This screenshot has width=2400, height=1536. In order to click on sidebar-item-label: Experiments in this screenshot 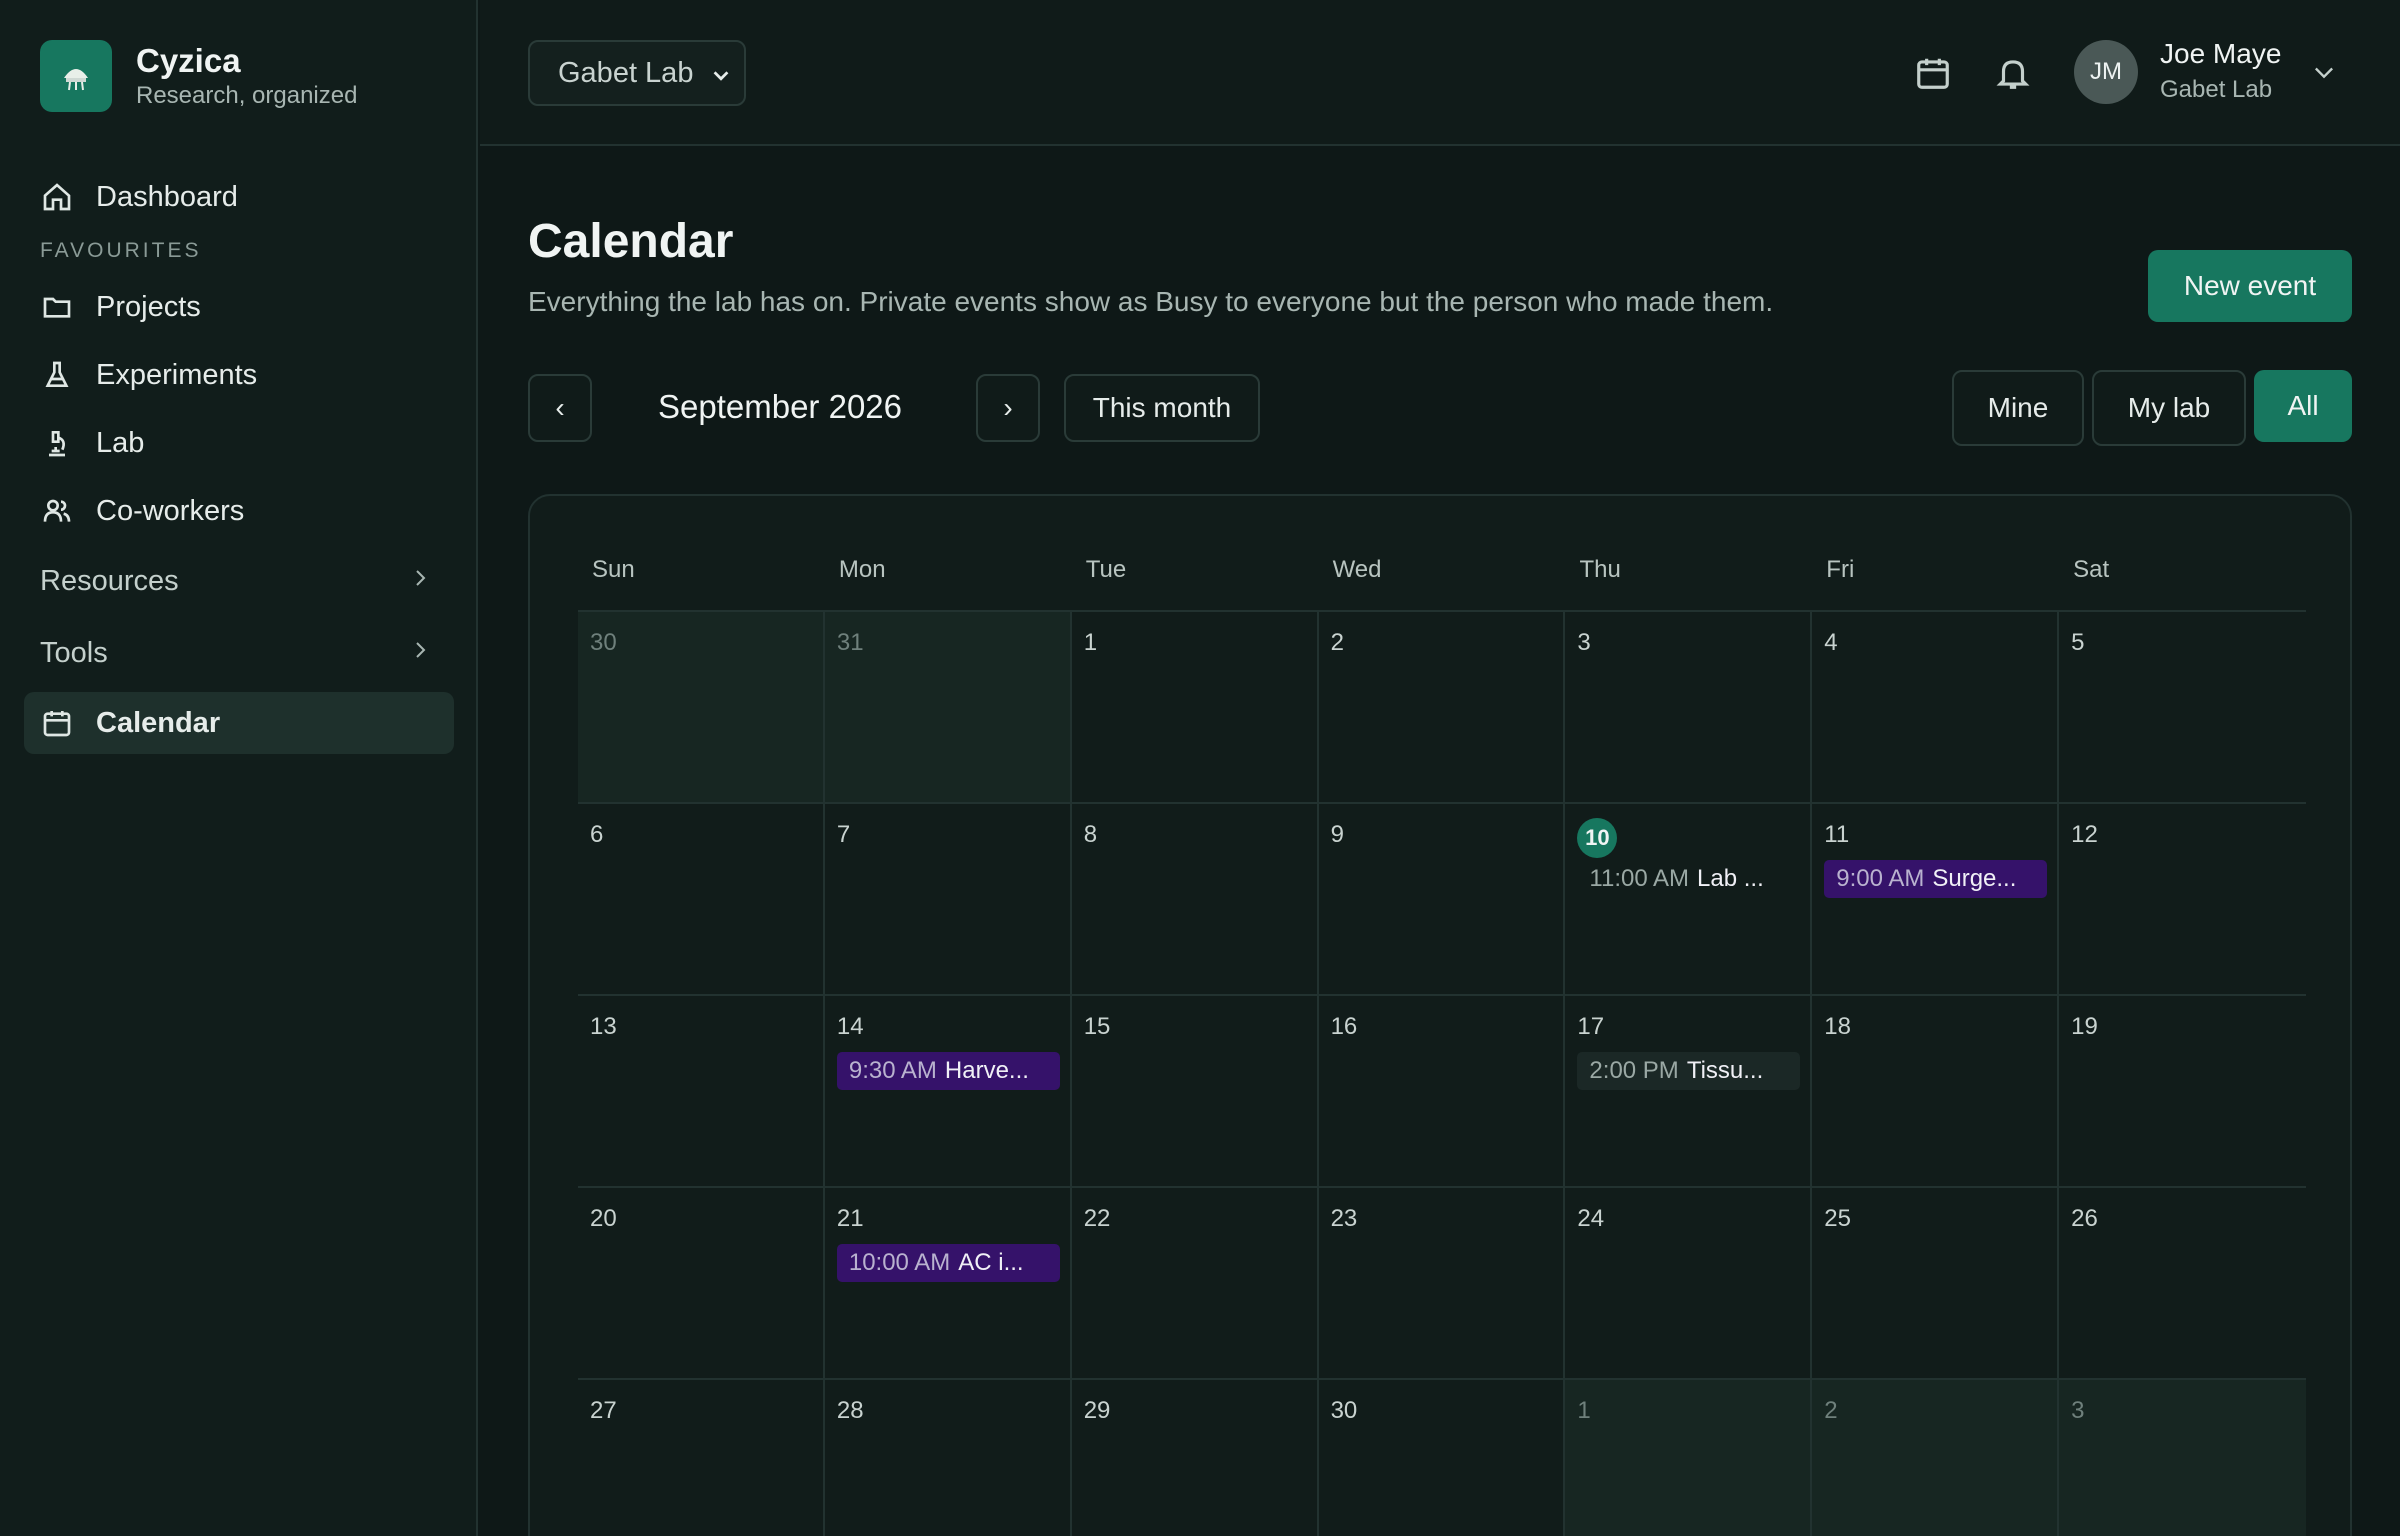, I will do `click(177, 374)`.